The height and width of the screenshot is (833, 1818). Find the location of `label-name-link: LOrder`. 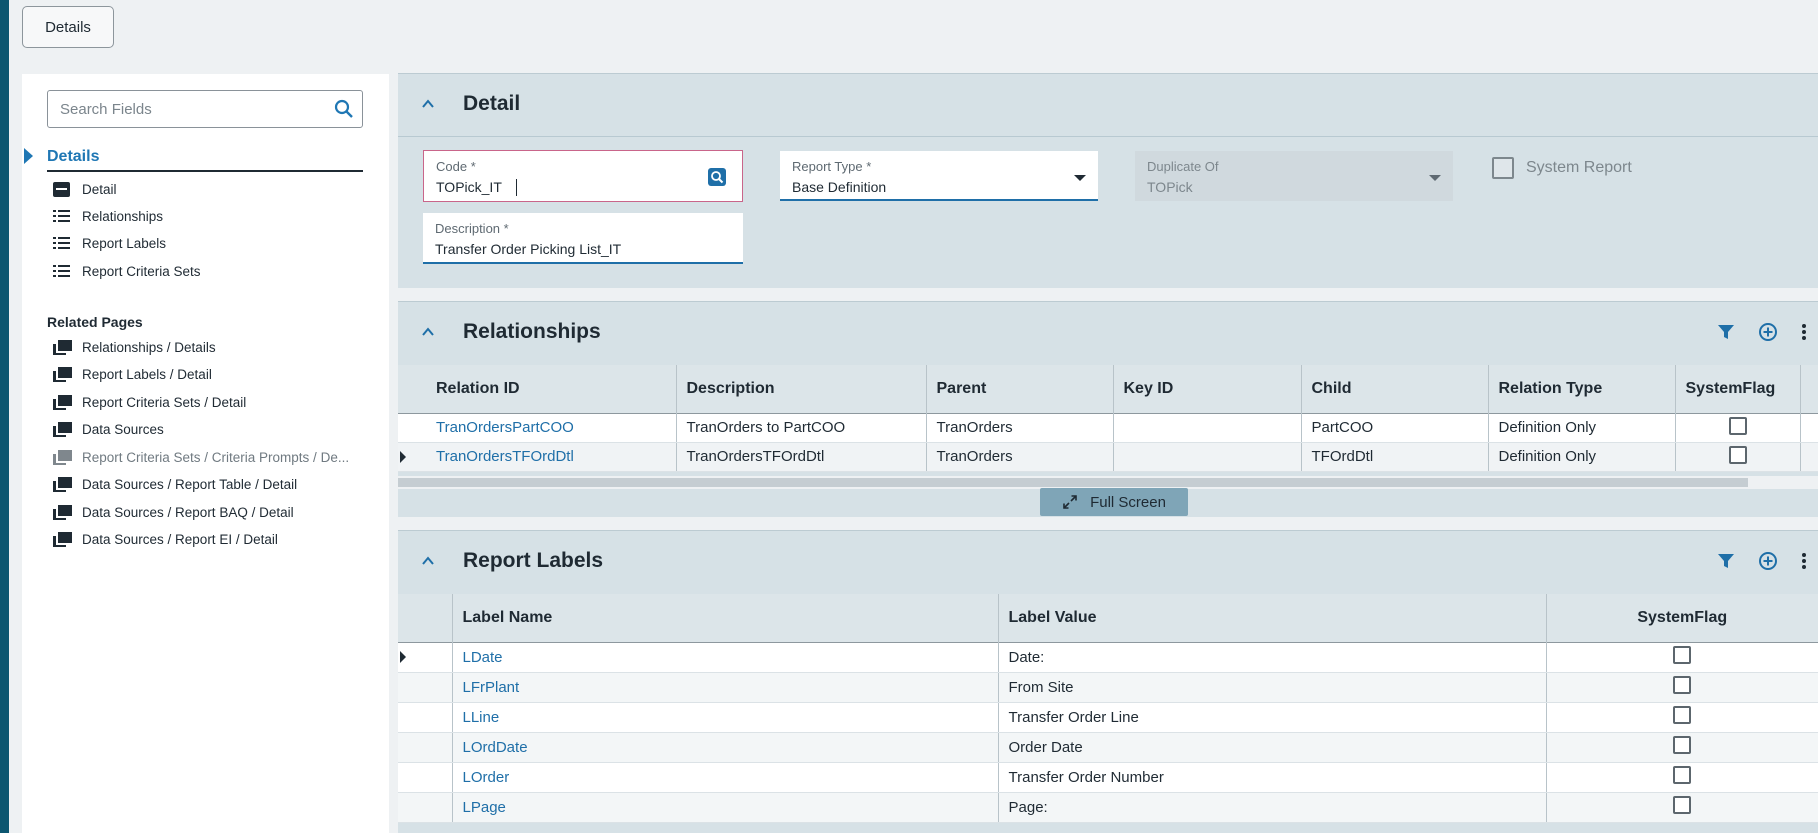

label-name-link: LOrder is located at coordinates (725, 777).